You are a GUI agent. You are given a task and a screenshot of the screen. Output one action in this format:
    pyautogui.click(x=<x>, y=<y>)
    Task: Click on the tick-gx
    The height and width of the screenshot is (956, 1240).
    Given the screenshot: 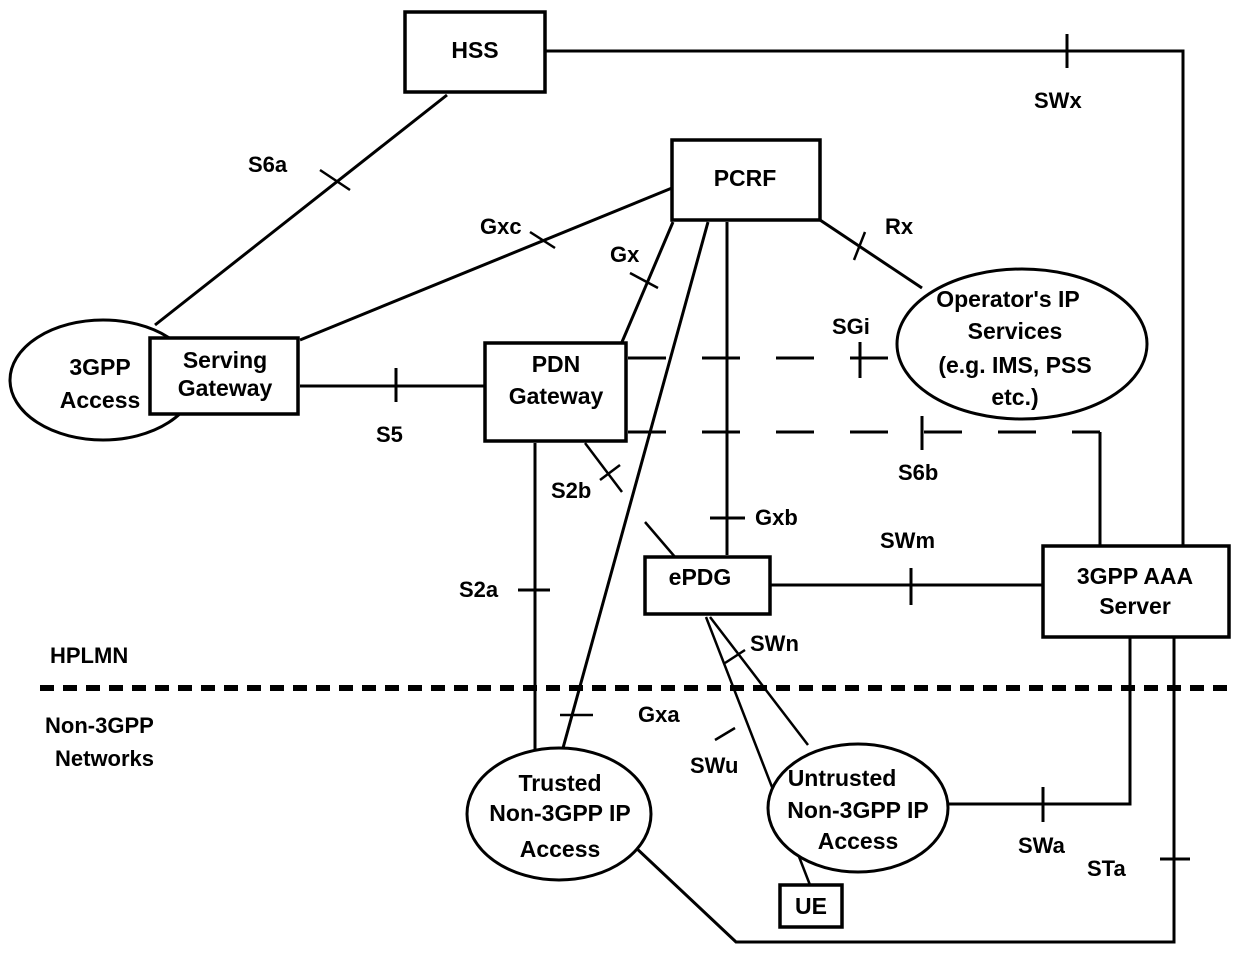 What is the action you would take?
    pyautogui.click(x=644, y=280)
    